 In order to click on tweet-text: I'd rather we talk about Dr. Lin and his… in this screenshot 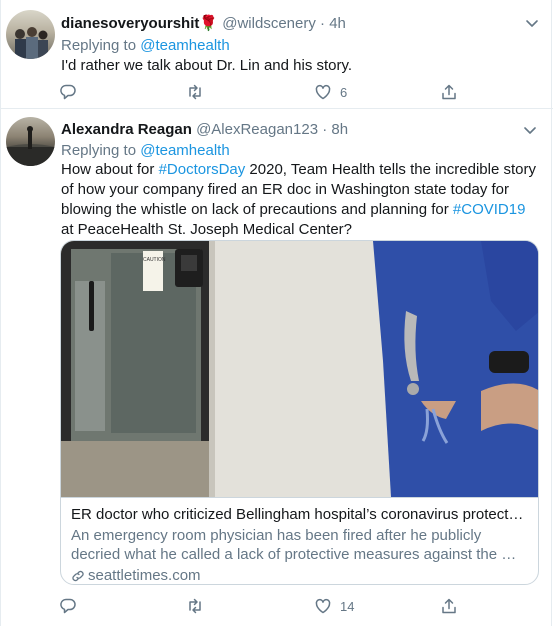, I will do `click(207, 65)`.